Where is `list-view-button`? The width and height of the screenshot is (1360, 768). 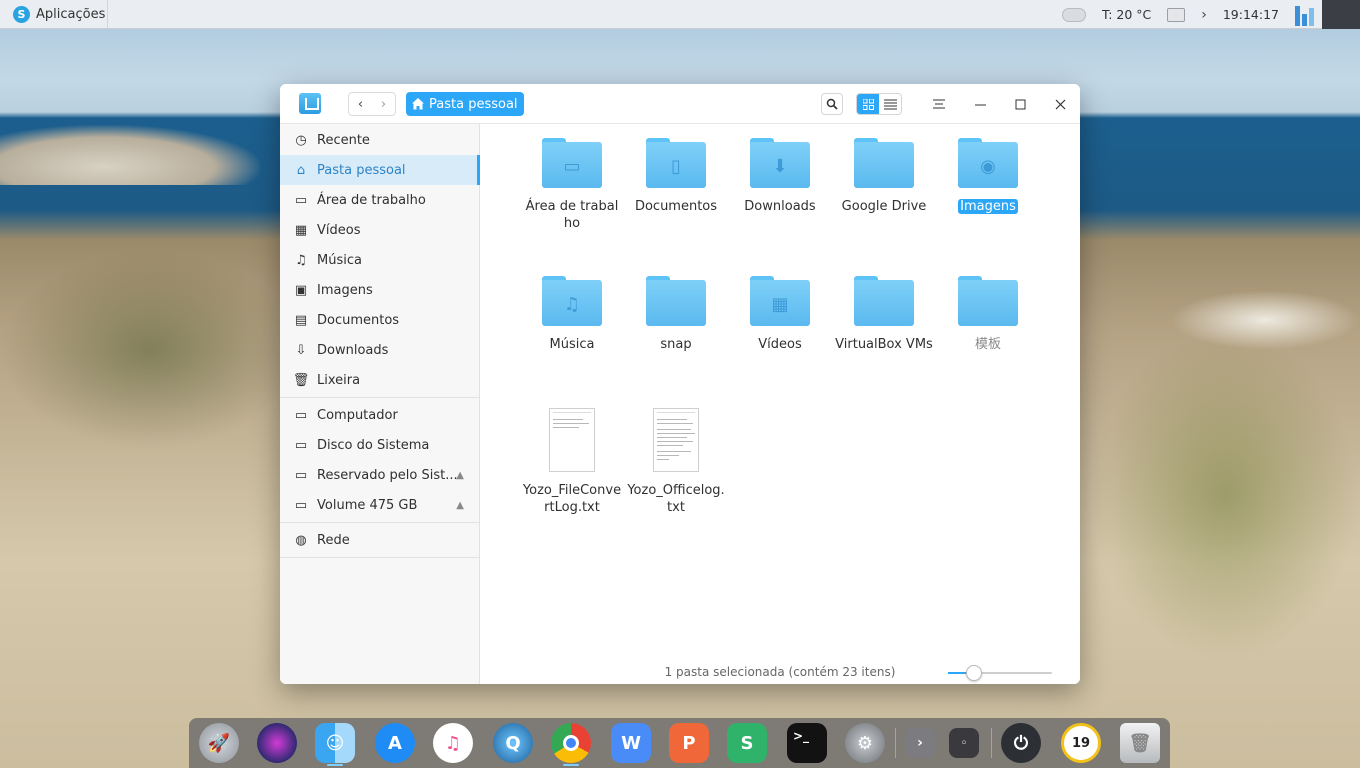 list-view-button is located at coordinates (890, 104).